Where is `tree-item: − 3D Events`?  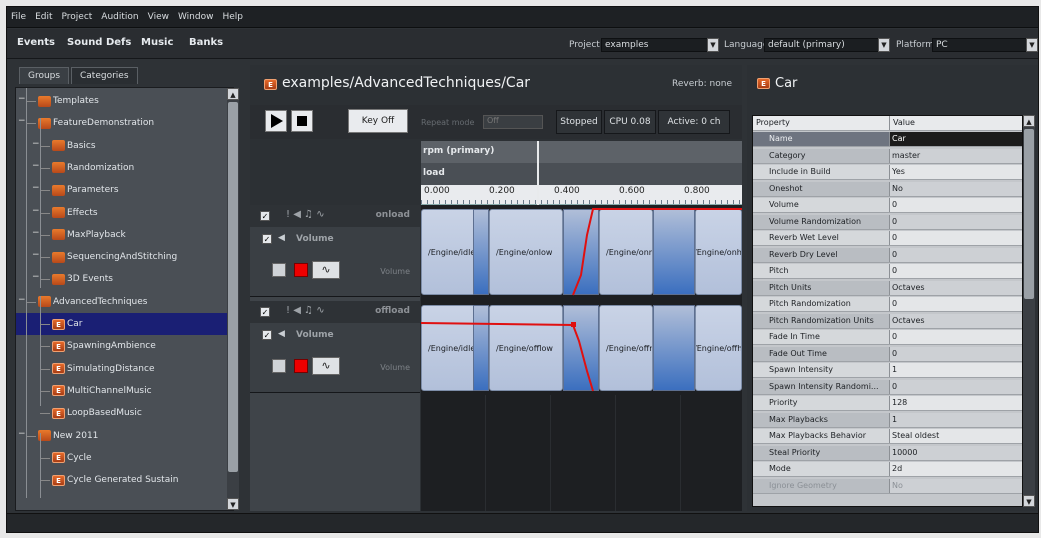
tree-item: − 3D Events is located at coordinates (124, 279).